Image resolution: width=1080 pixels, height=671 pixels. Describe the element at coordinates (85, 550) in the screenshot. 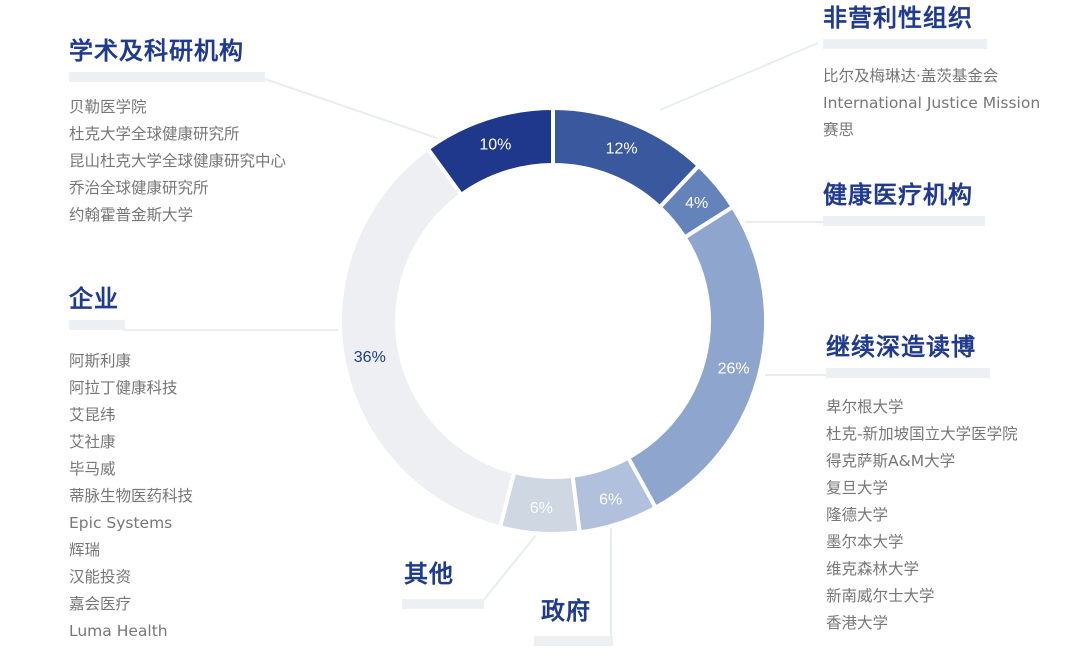

I see `list-item: 辉瑞` at that location.